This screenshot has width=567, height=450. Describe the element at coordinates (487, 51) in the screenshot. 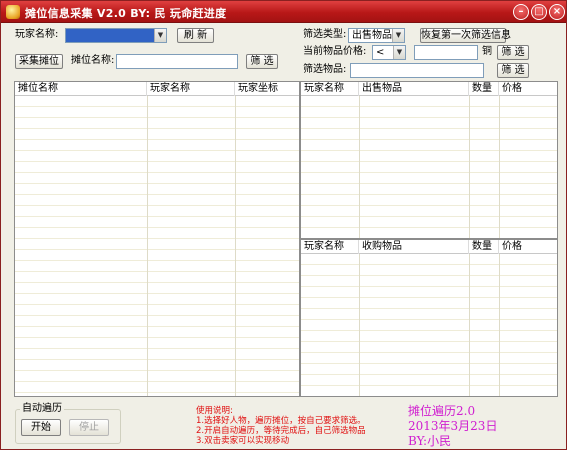

I see `price-unit: 铜` at that location.